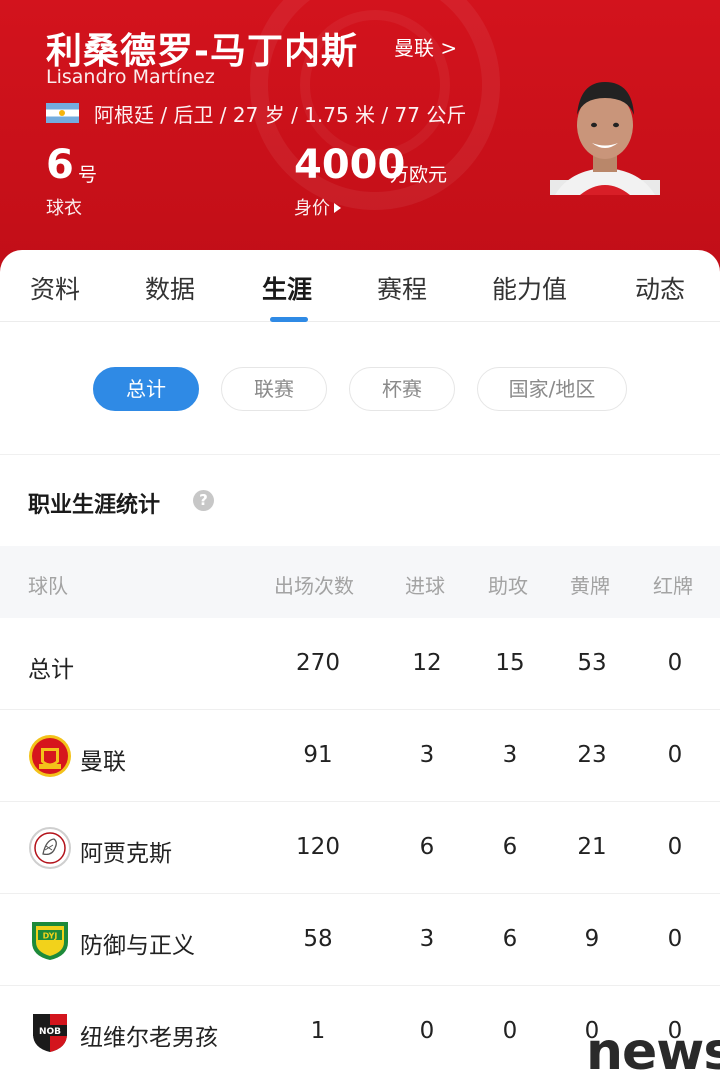  I want to click on active-tab-indicator, so click(289, 319).